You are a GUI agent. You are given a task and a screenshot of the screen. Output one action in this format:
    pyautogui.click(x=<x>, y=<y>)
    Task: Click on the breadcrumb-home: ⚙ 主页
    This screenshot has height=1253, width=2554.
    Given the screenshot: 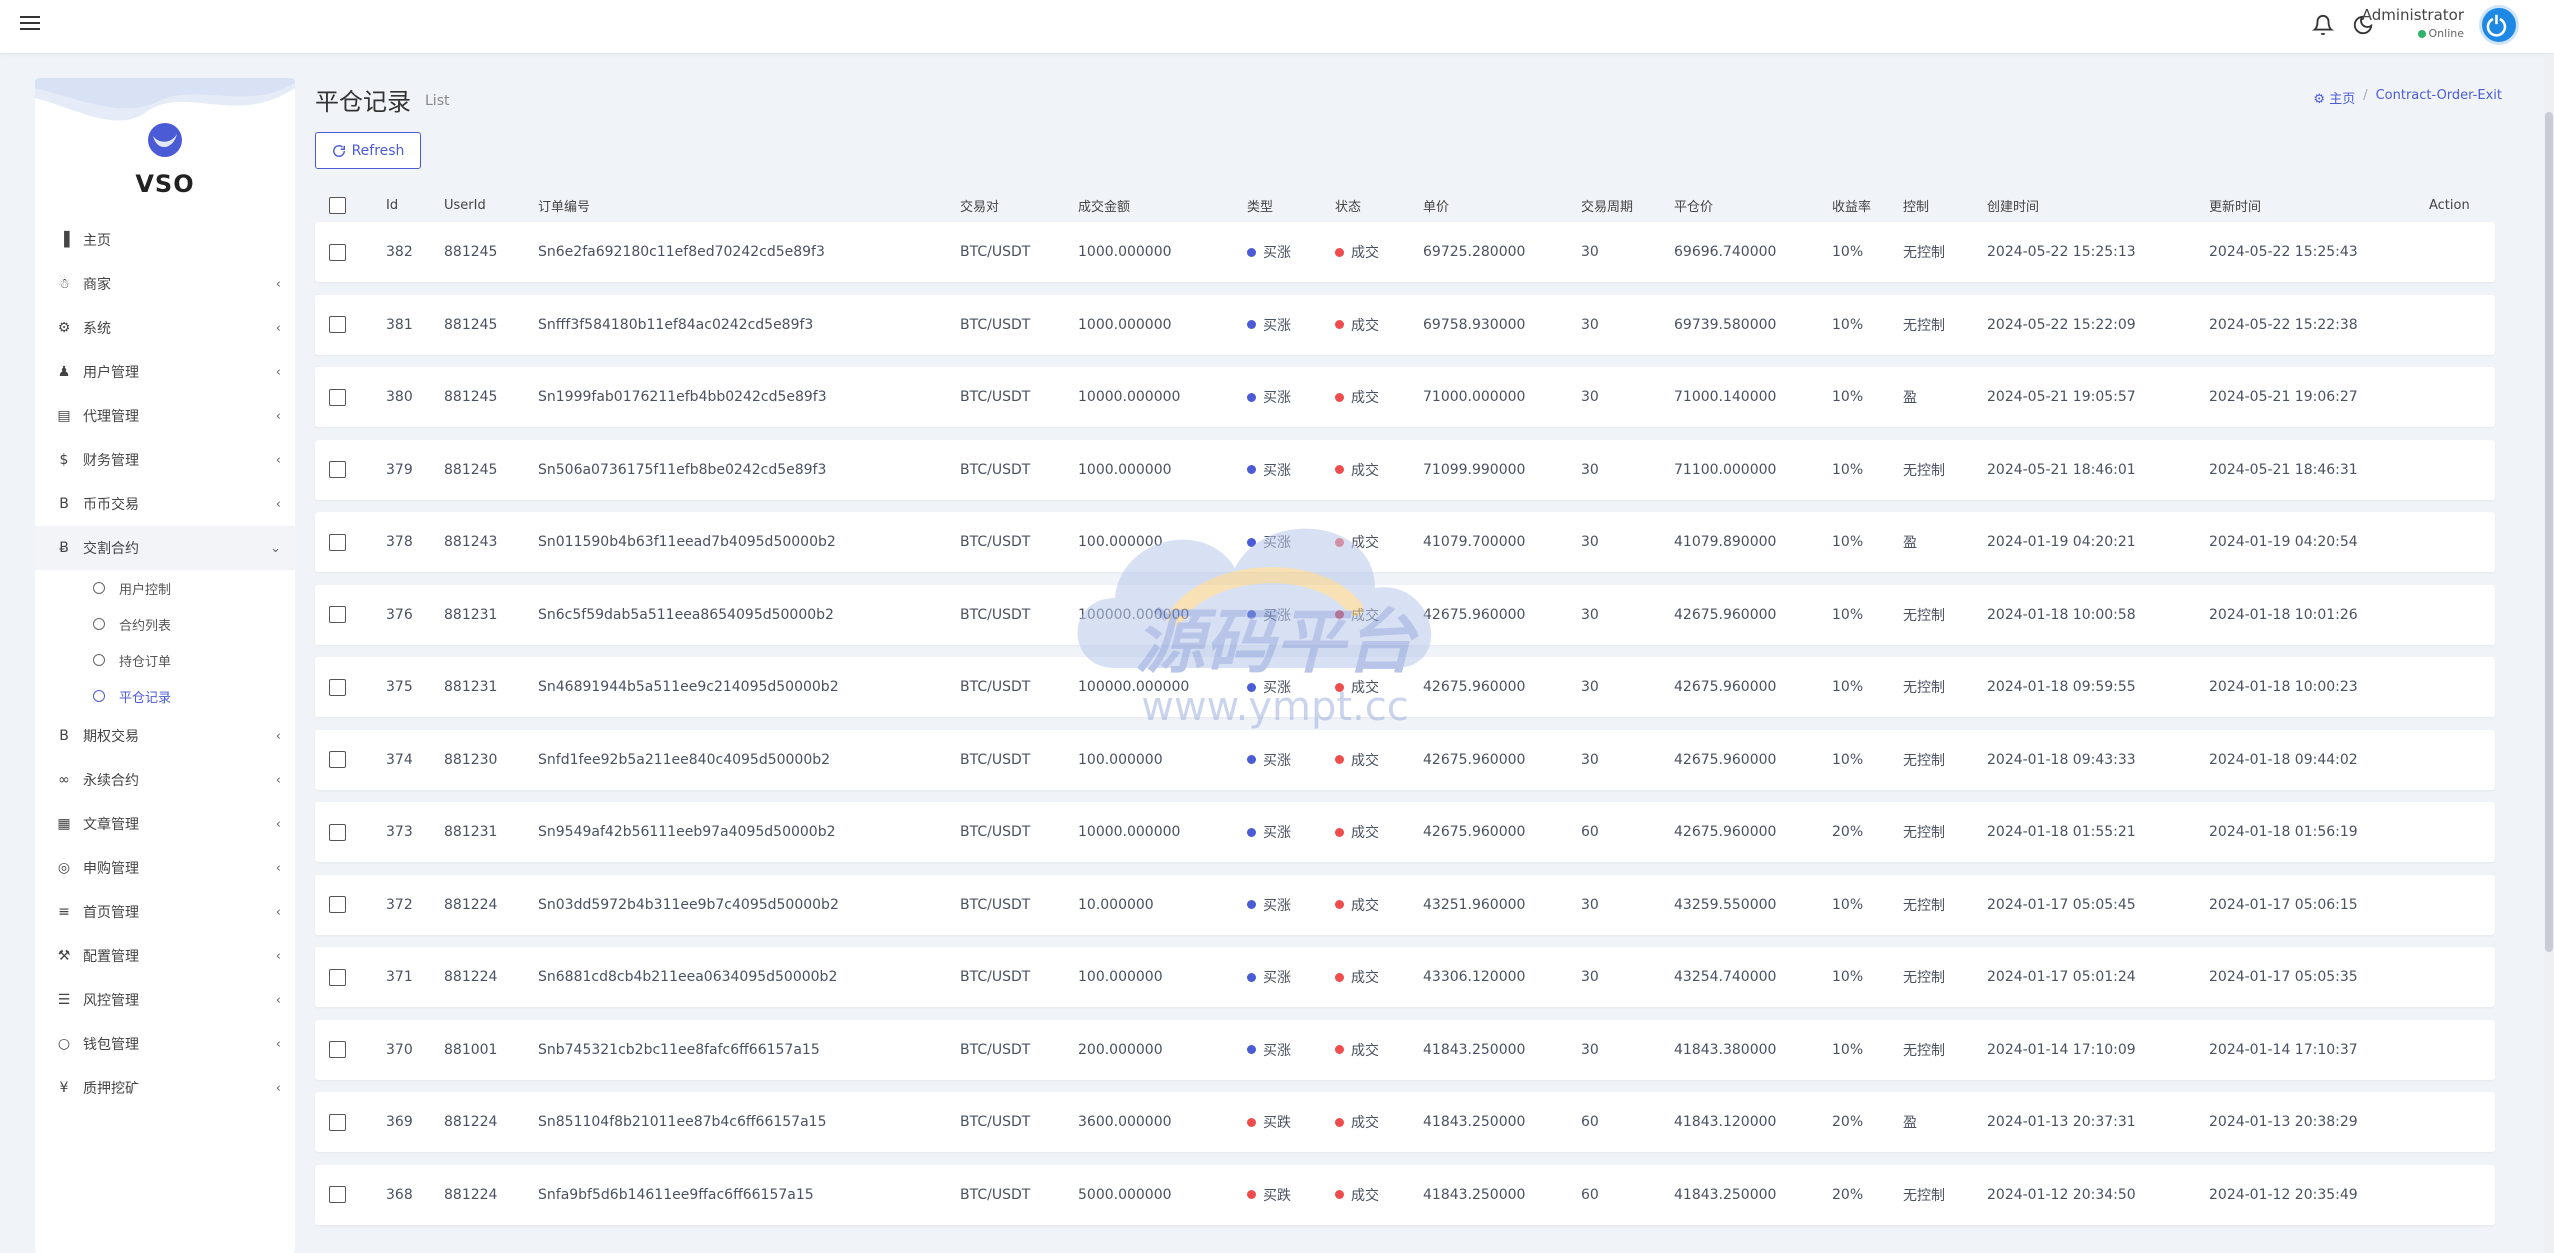 What is the action you would take?
    pyautogui.click(x=2334, y=97)
    